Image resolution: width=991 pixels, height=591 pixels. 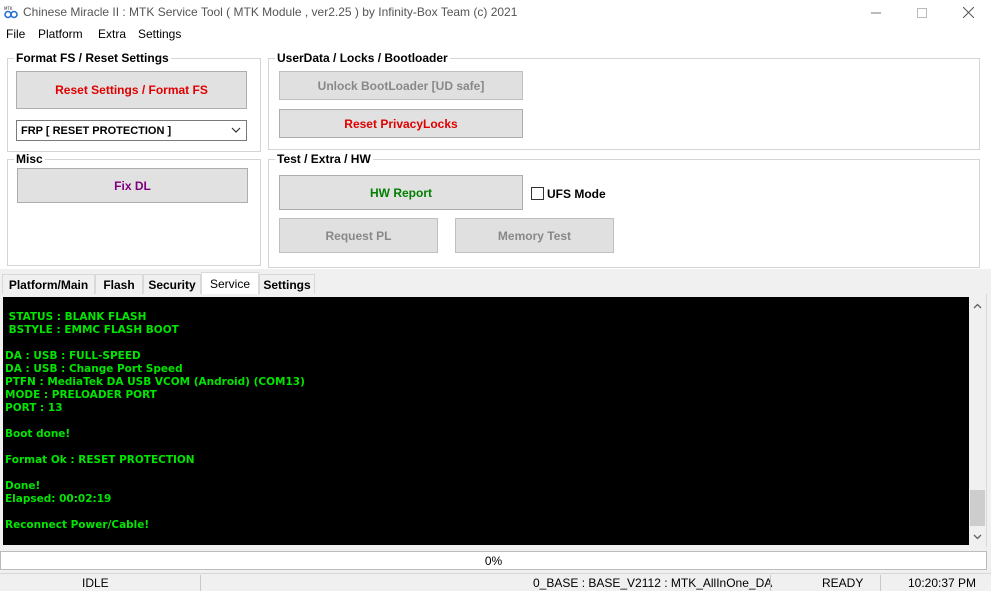 I want to click on ufs-mode-label: UFS Mode, so click(x=576, y=194).